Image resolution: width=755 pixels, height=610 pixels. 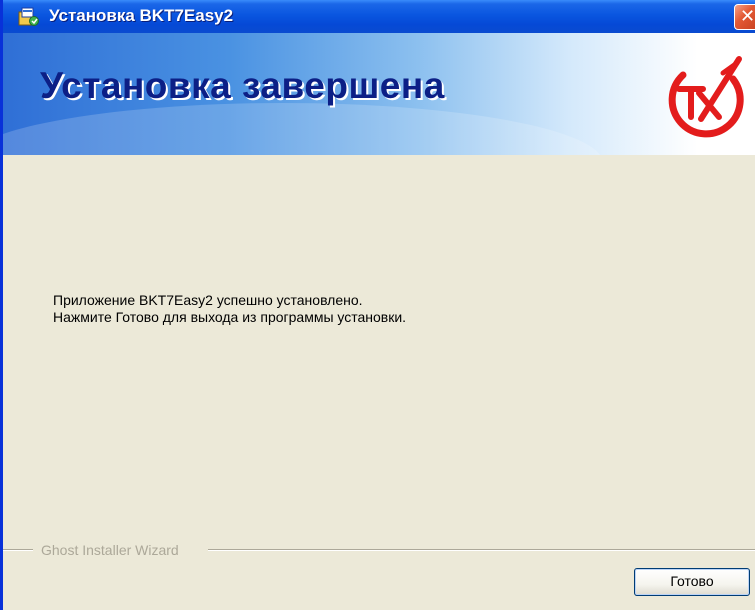 What do you see at coordinates (481, 550) in the screenshot?
I see `divider-right` at bounding box center [481, 550].